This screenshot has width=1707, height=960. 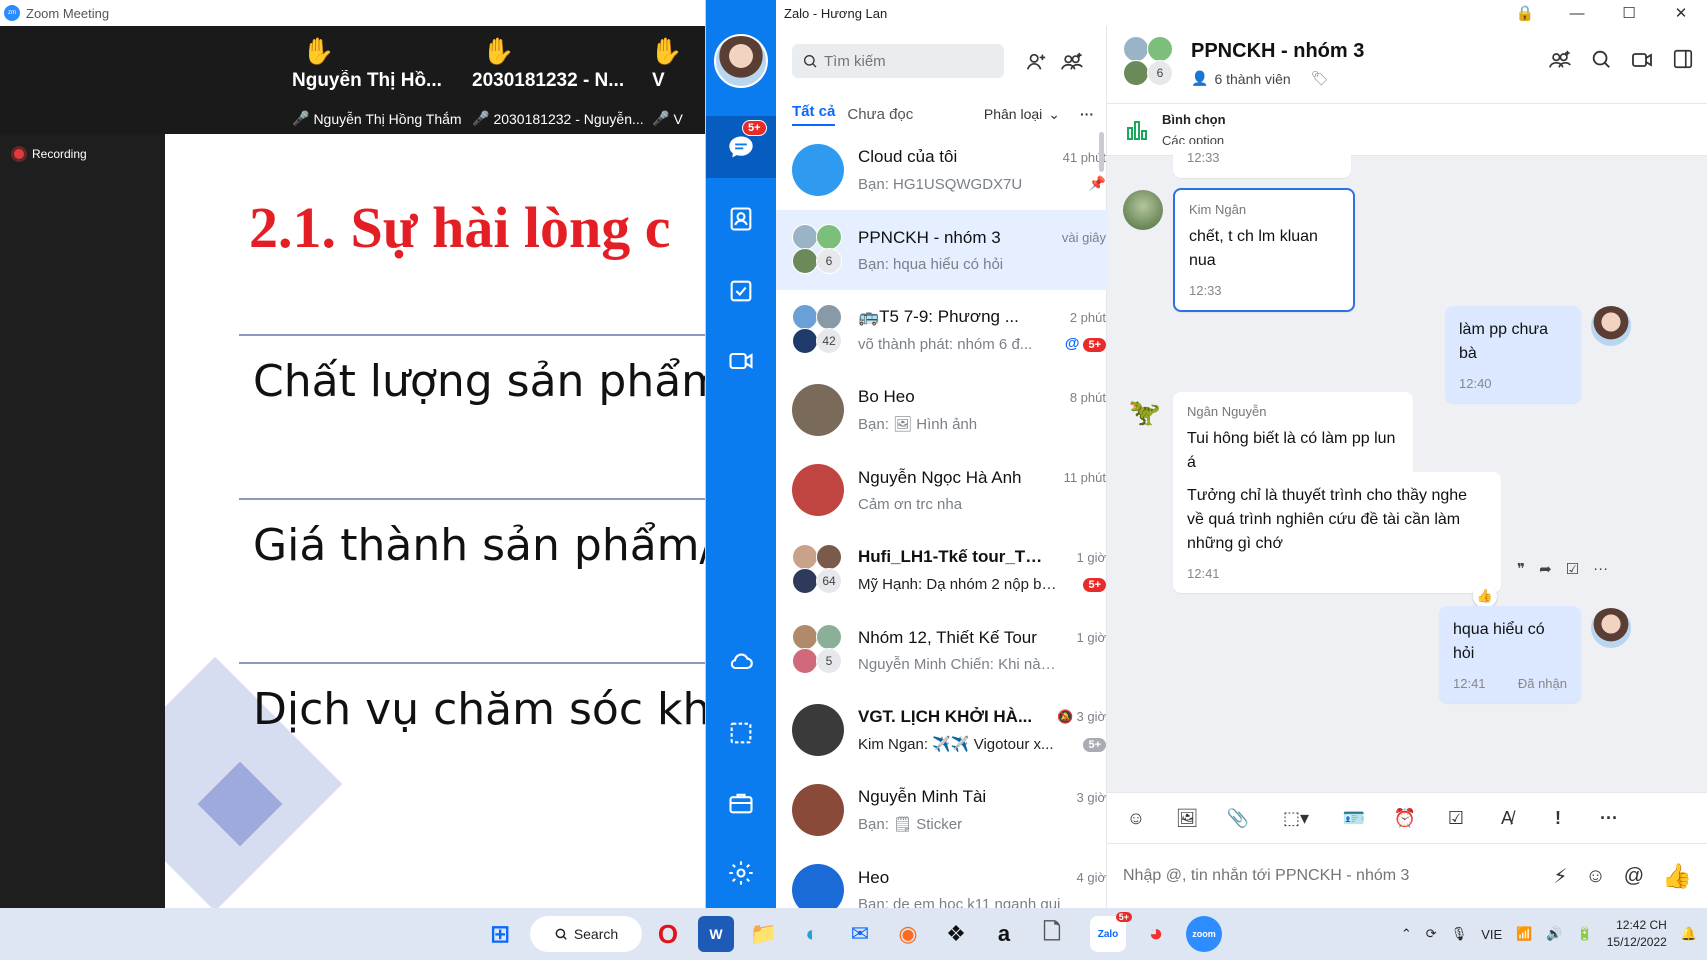 I want to click on participant-tile: ✋ Nguyễn Thị Hồ... 🎤 Nguyễn Thị Hồng Thắm, so click(x=379, y=80).